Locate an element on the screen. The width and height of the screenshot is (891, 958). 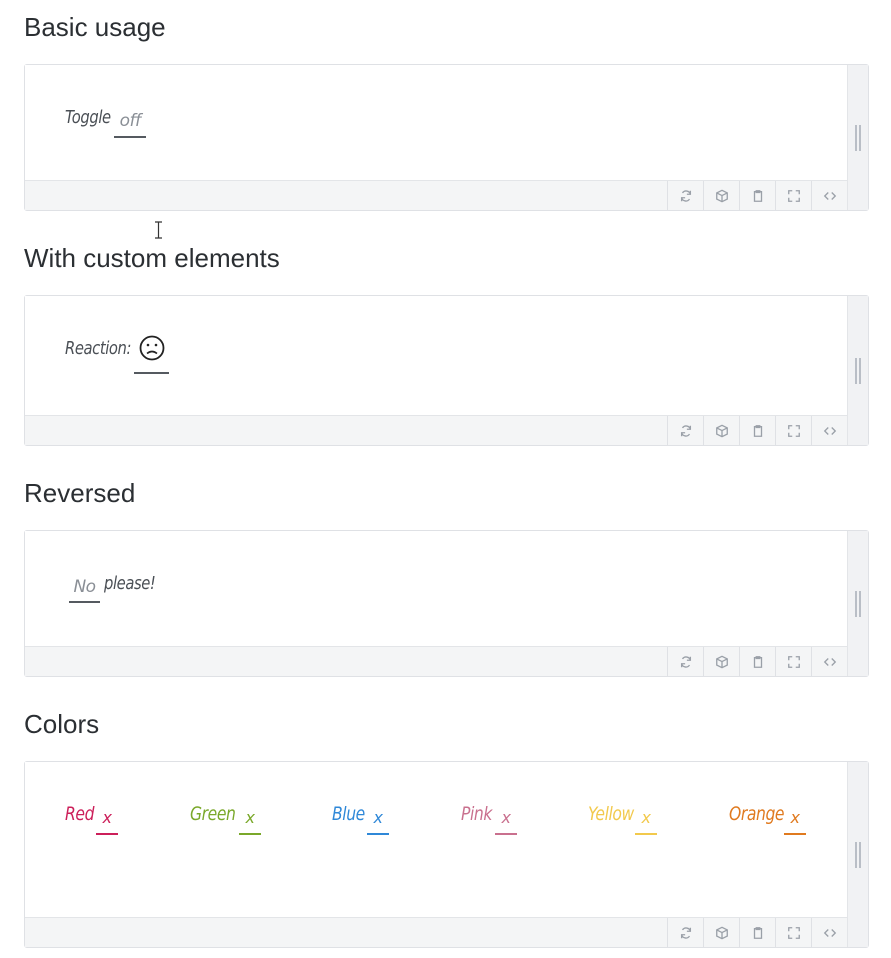
color-toggle-green: x is located at coordinates (250, 820).